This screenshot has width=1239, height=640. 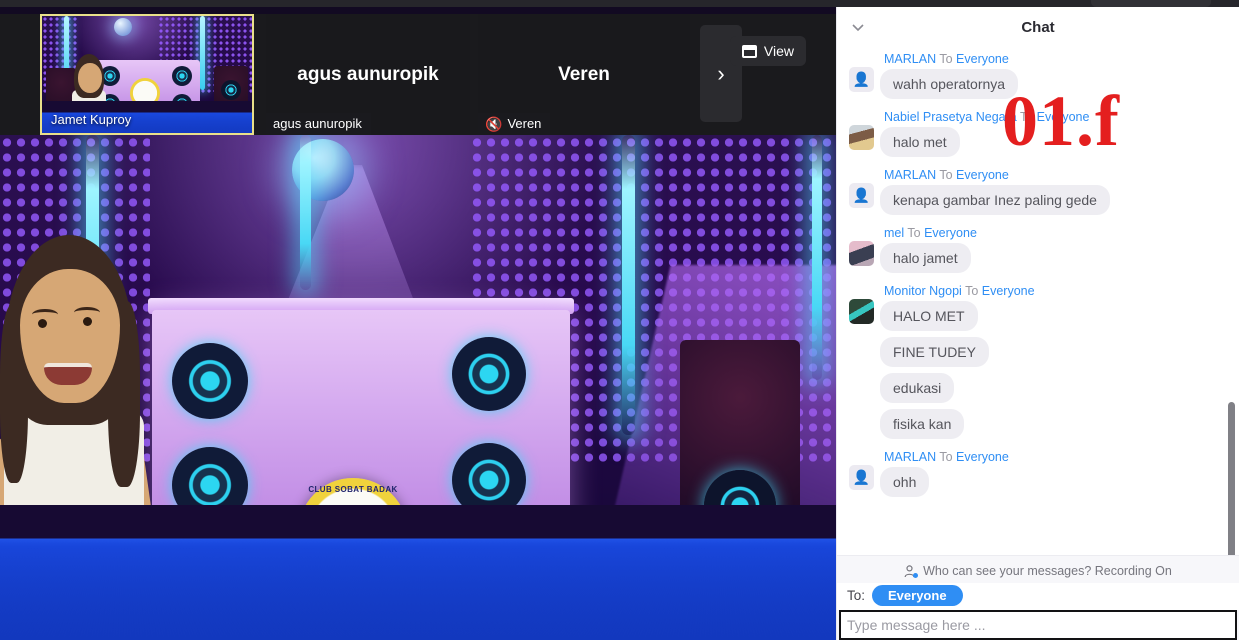 I want to click on participant-thumbnail-0: Jamet Kuproy, so click(x=147, y=74).